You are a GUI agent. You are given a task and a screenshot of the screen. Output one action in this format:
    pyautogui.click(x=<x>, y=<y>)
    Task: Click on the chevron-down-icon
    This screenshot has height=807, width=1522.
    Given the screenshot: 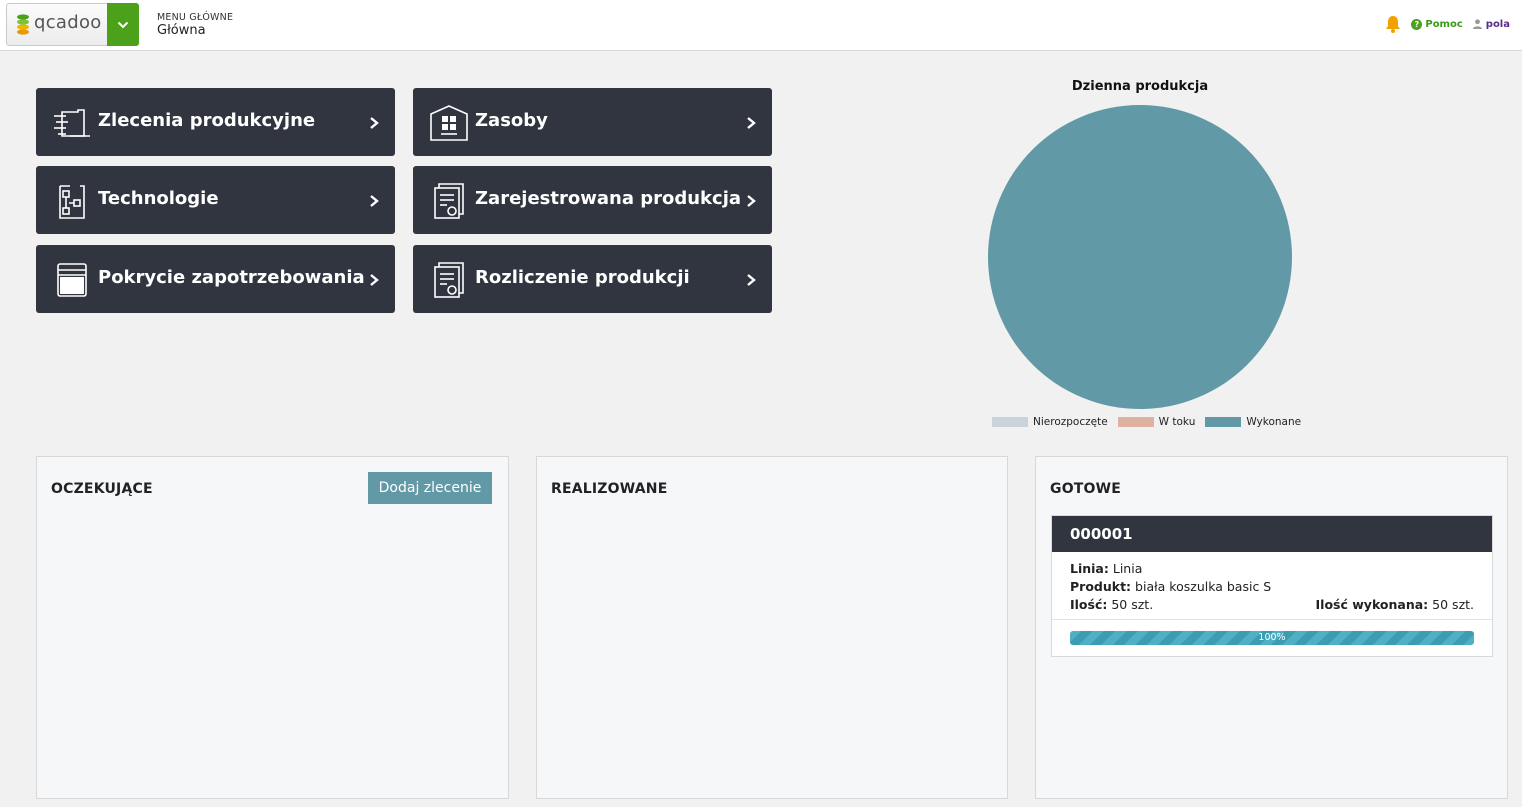 What is the action you would take?
    pyautogui.click(x=123, y=24)
    